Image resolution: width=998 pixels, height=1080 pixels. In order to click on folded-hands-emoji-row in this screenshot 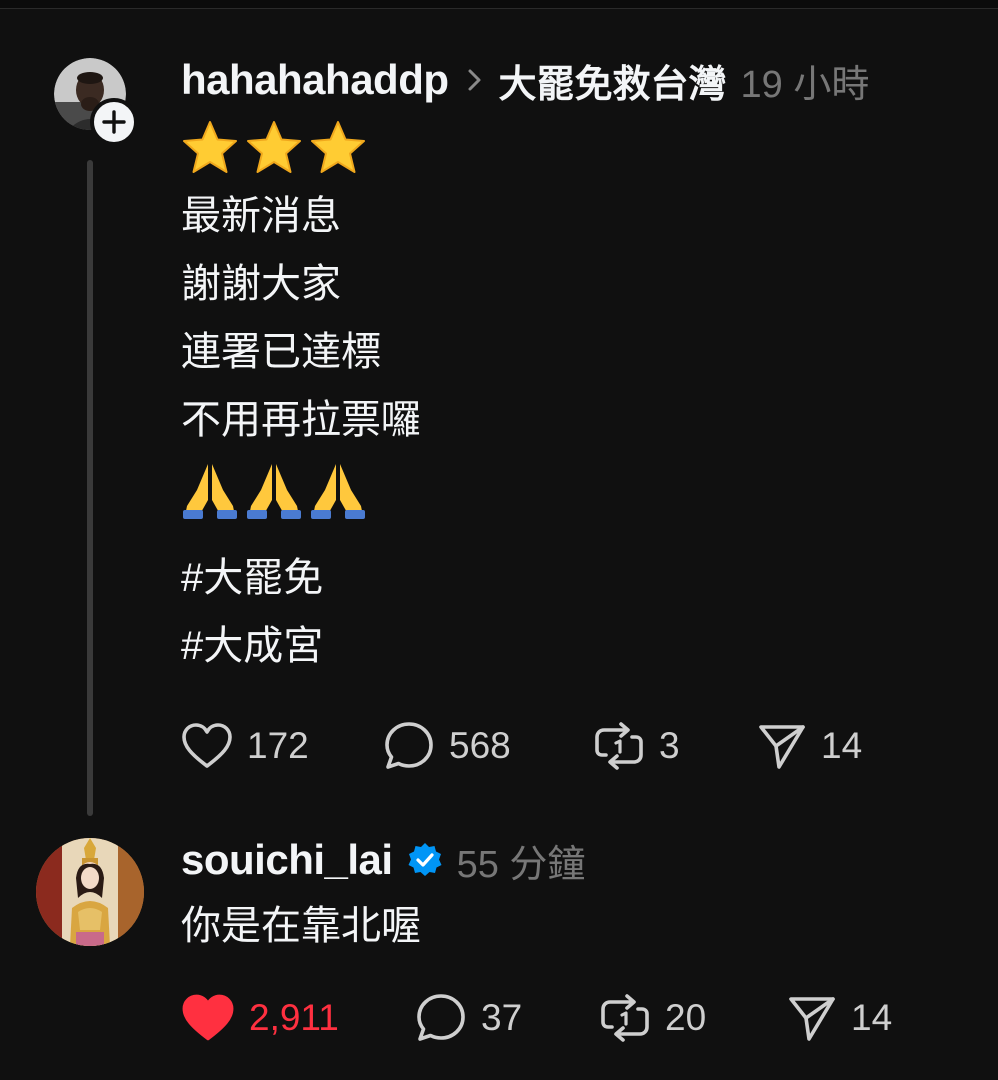, I will do `click(301, 490)`.